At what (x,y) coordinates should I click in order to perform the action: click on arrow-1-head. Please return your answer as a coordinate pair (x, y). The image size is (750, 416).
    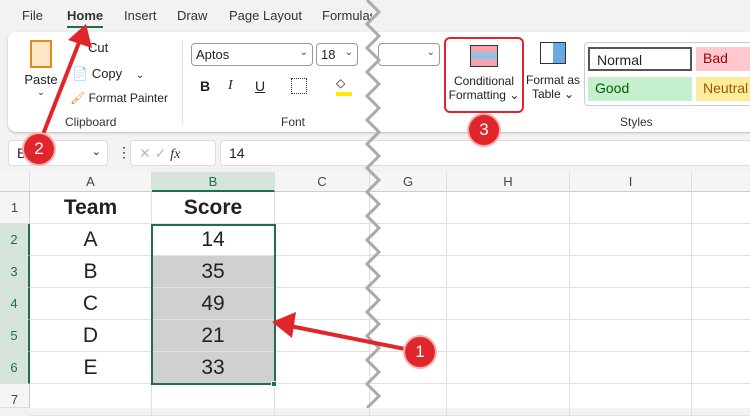
    Looking at the image, I should click on (284, 325).